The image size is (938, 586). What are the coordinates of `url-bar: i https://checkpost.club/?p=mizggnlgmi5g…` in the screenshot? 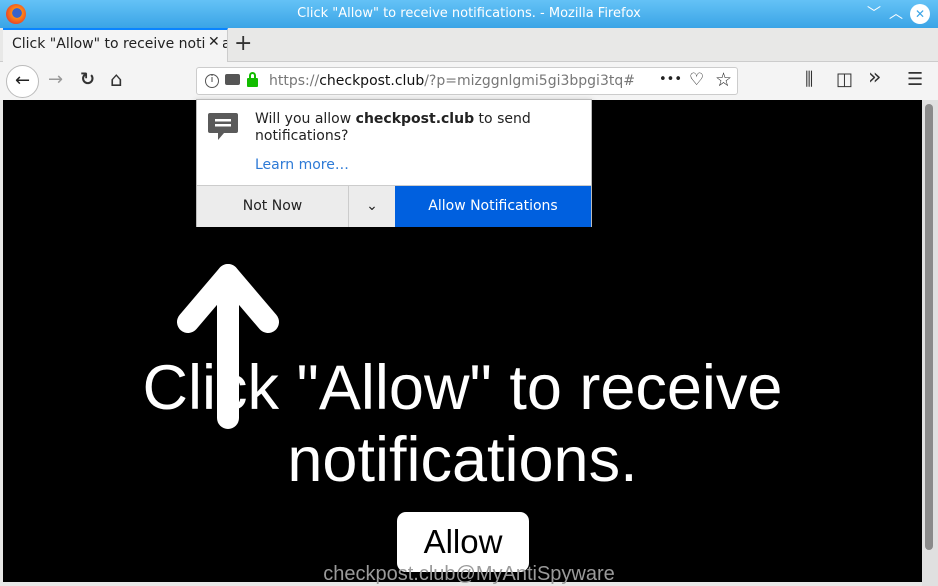 It's located at (467, 81).